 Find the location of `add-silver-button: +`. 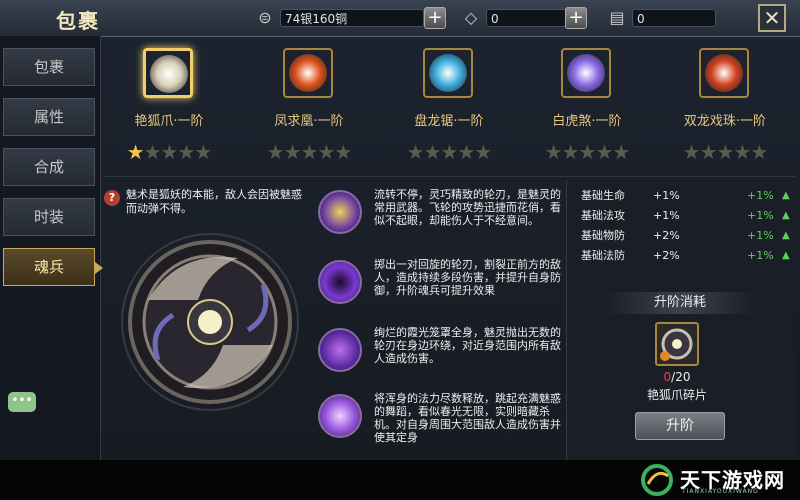

add-silver-button: + is located at coordinates (435, 18).